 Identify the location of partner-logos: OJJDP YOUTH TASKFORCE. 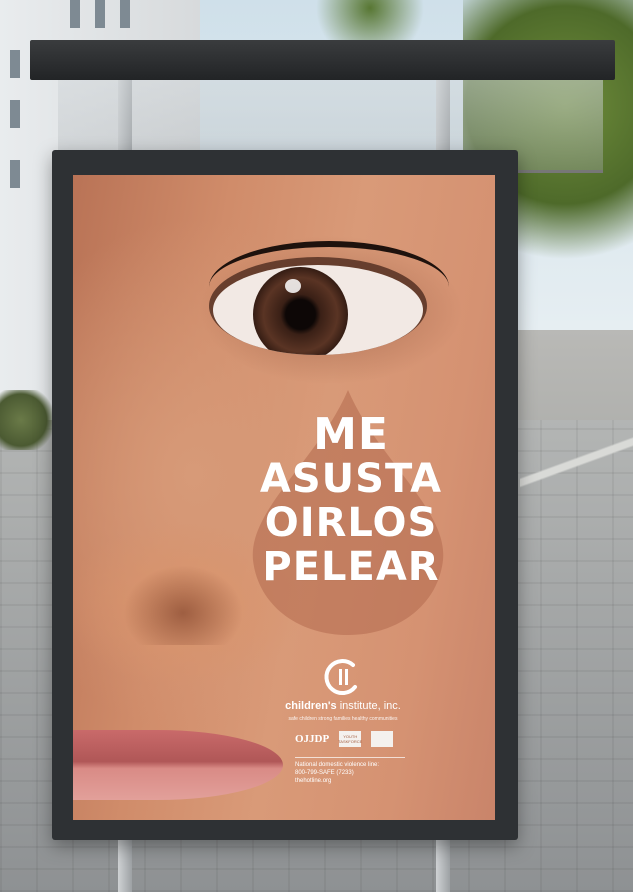
(355, 739).